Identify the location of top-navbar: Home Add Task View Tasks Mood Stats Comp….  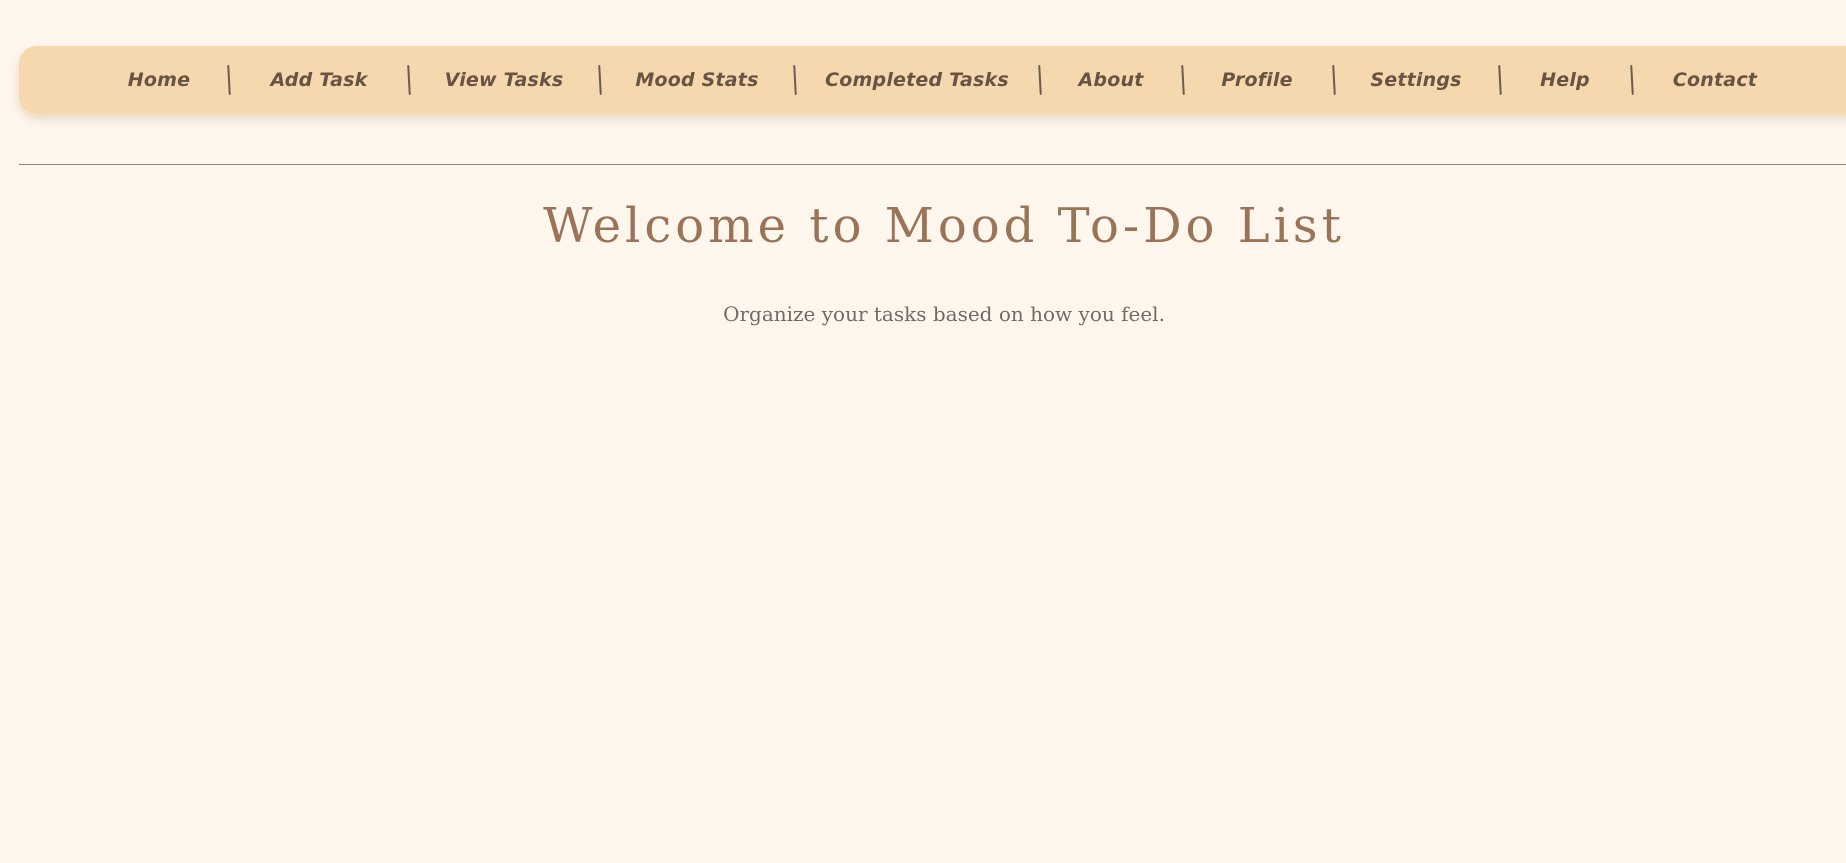
(932, 80).